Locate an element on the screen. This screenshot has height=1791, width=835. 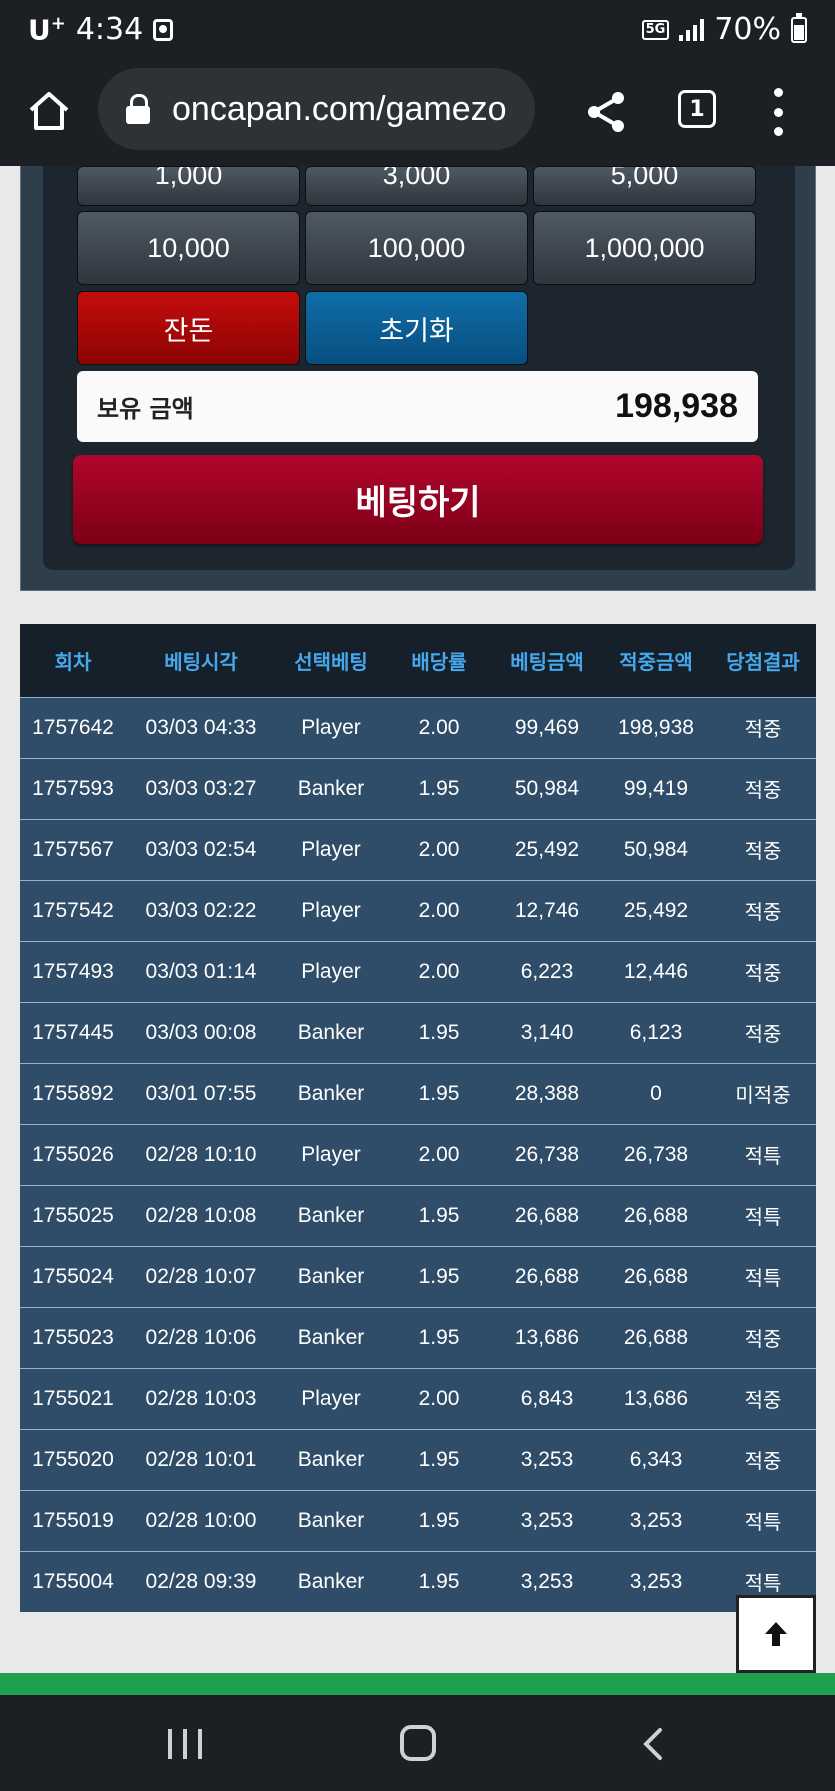
network-5g-icon: 5G is located at coordinates (655, 29).